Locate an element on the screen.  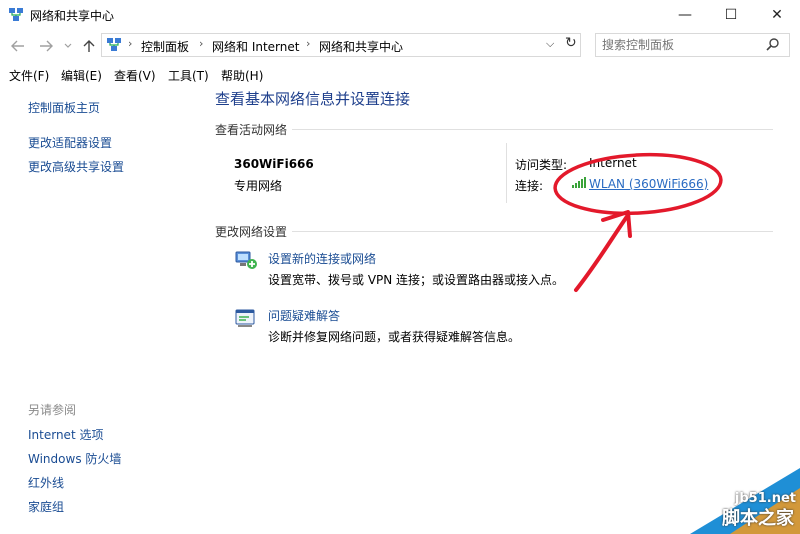
menu-edit: 编辑(E) is located at coordinates (81, 75).